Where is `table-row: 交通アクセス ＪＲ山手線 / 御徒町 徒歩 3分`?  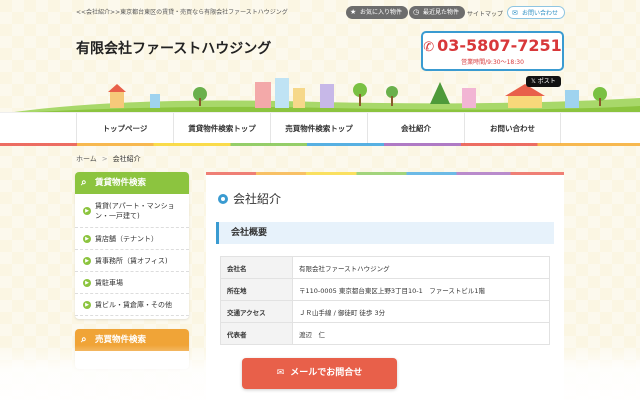 table-row: 交通アクセス ＪＲ山手線 / 御徒町 徒歩 3分 is located at coordinates (385, 311).